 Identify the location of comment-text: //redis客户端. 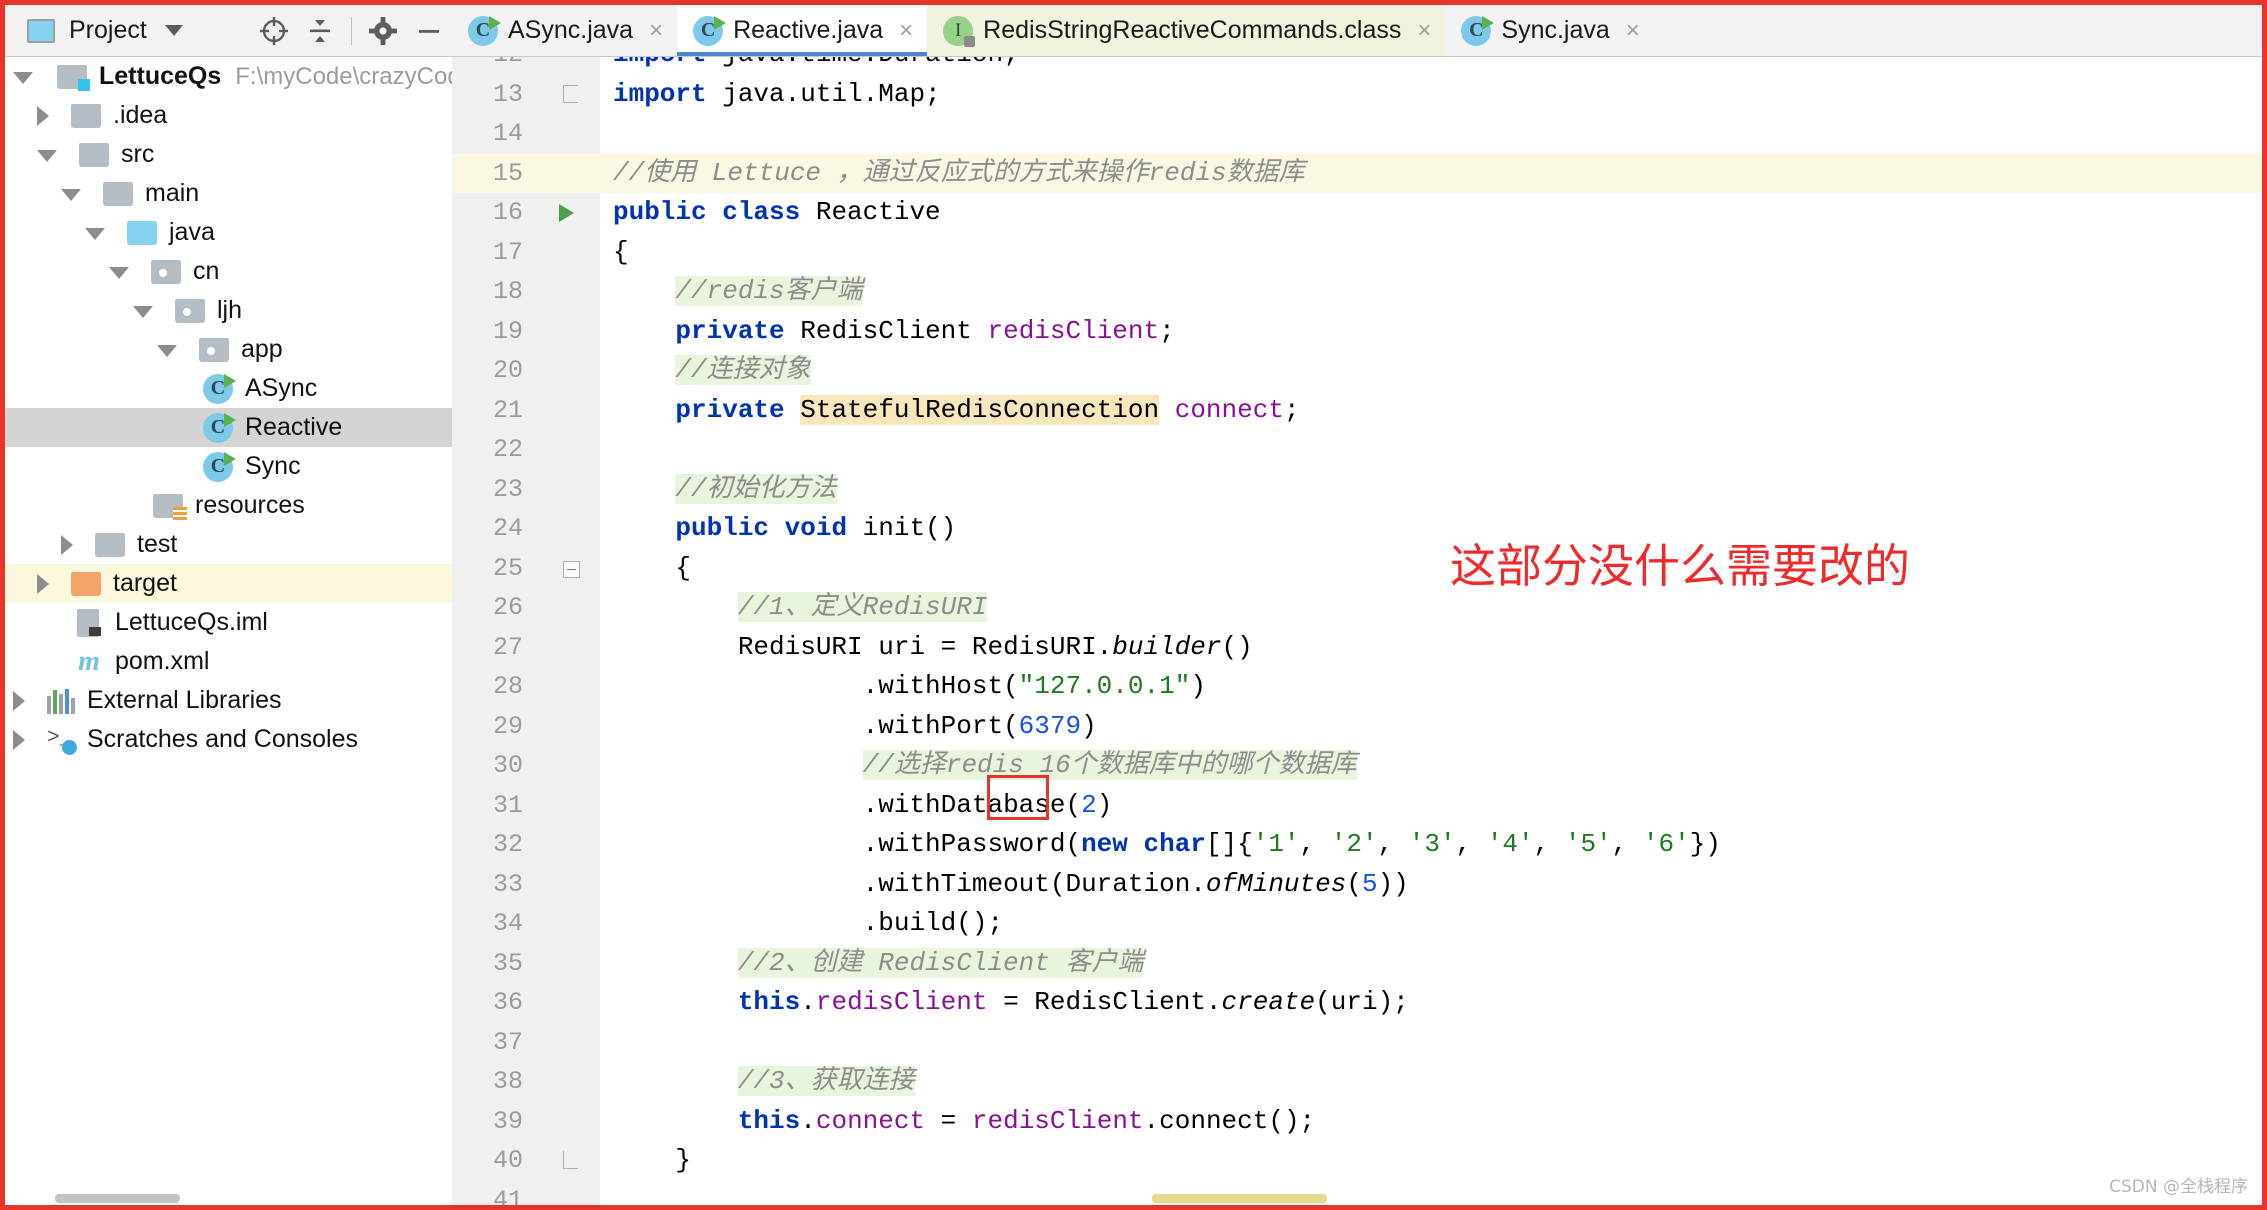
(769, 291).